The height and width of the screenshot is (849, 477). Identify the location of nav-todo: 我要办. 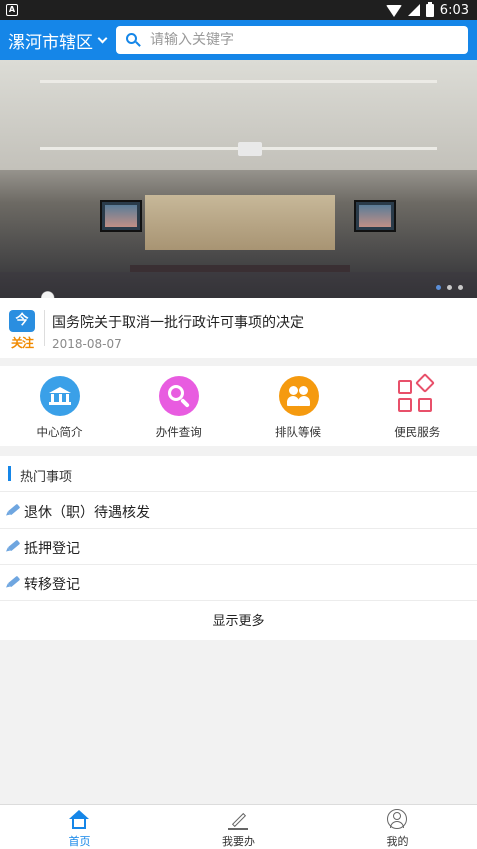
(238, 827).